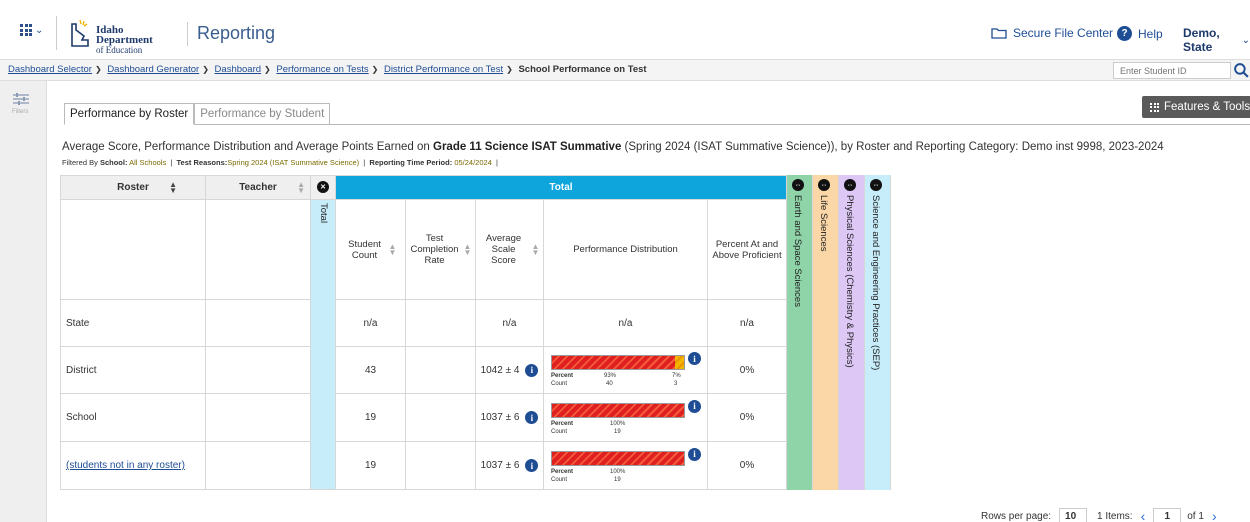 This screenshot has width=1250, height=522. I want to click on search-icon, so click(1241, 70).